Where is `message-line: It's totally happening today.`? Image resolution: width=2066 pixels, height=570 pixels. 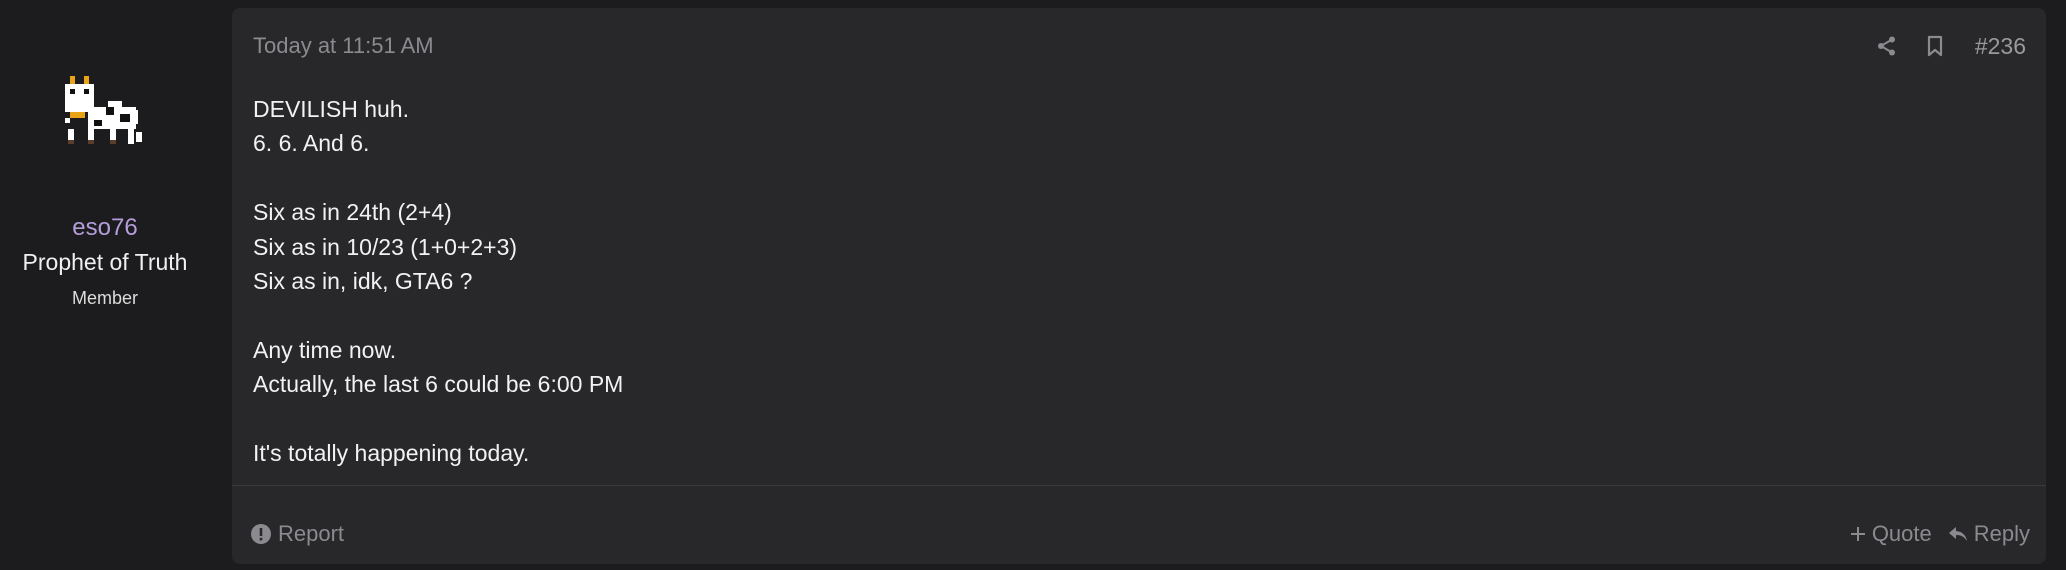 message-line: It's totally happening today. is located at coordinates (391, 453).